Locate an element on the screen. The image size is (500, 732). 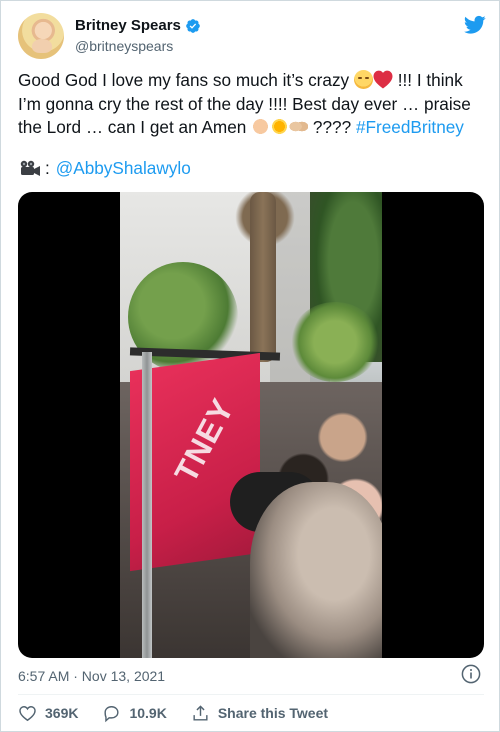
name-row: Britney Spears is located at coordinates (138, 25).